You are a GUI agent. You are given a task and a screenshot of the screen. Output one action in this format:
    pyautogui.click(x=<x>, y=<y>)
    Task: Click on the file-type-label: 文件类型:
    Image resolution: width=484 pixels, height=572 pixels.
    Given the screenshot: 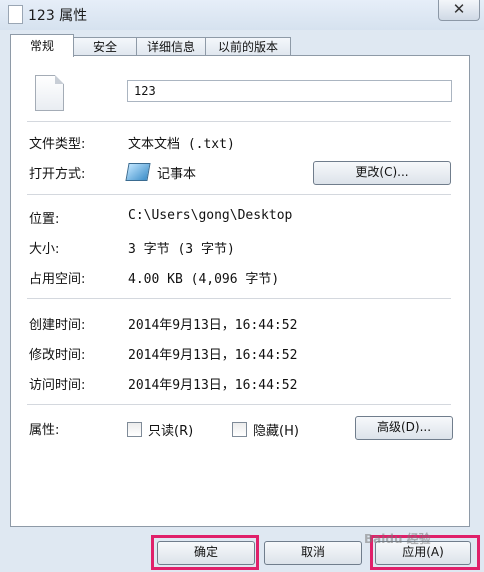 What is the action you would take?
    pyautogui.click(x=57, y=144)
    